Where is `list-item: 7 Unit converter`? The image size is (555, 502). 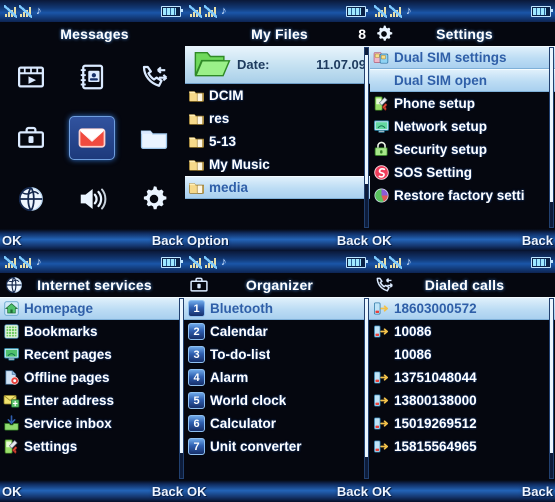 list-item: 7 Unit converter is located at coordinates (277, 446).